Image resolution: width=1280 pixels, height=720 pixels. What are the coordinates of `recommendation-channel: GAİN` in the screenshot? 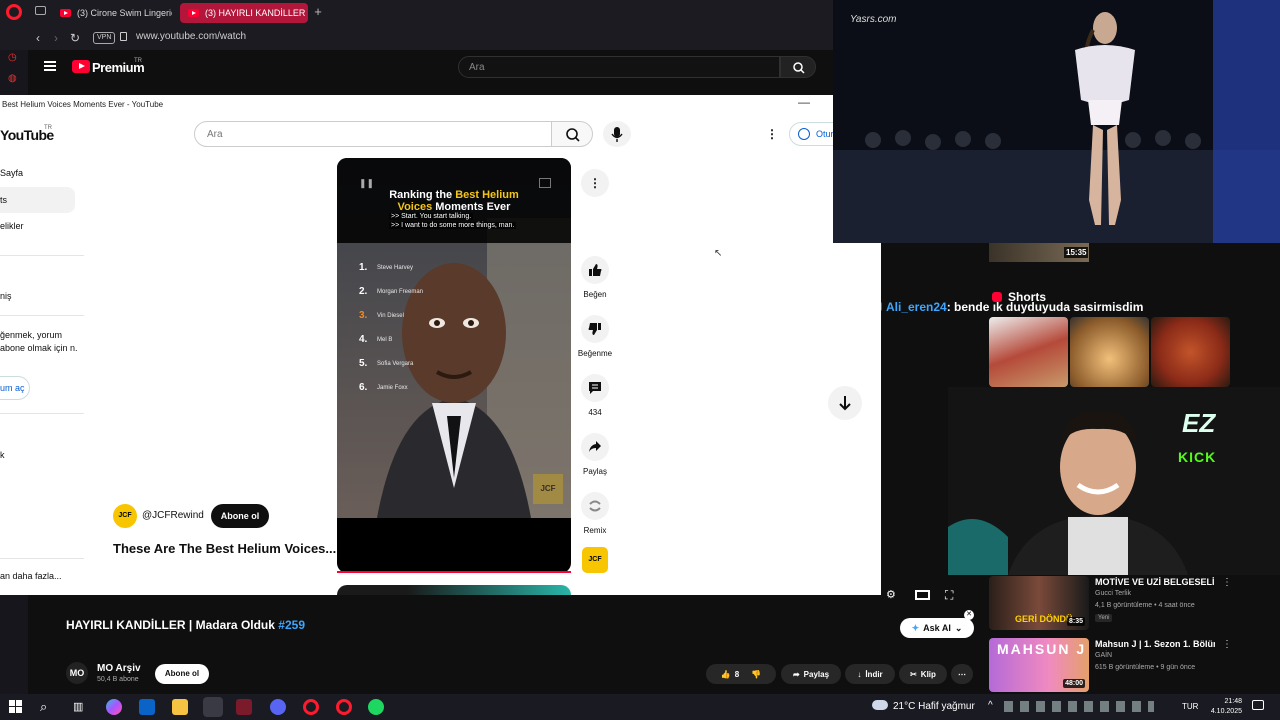 It's located at (1103, 655).